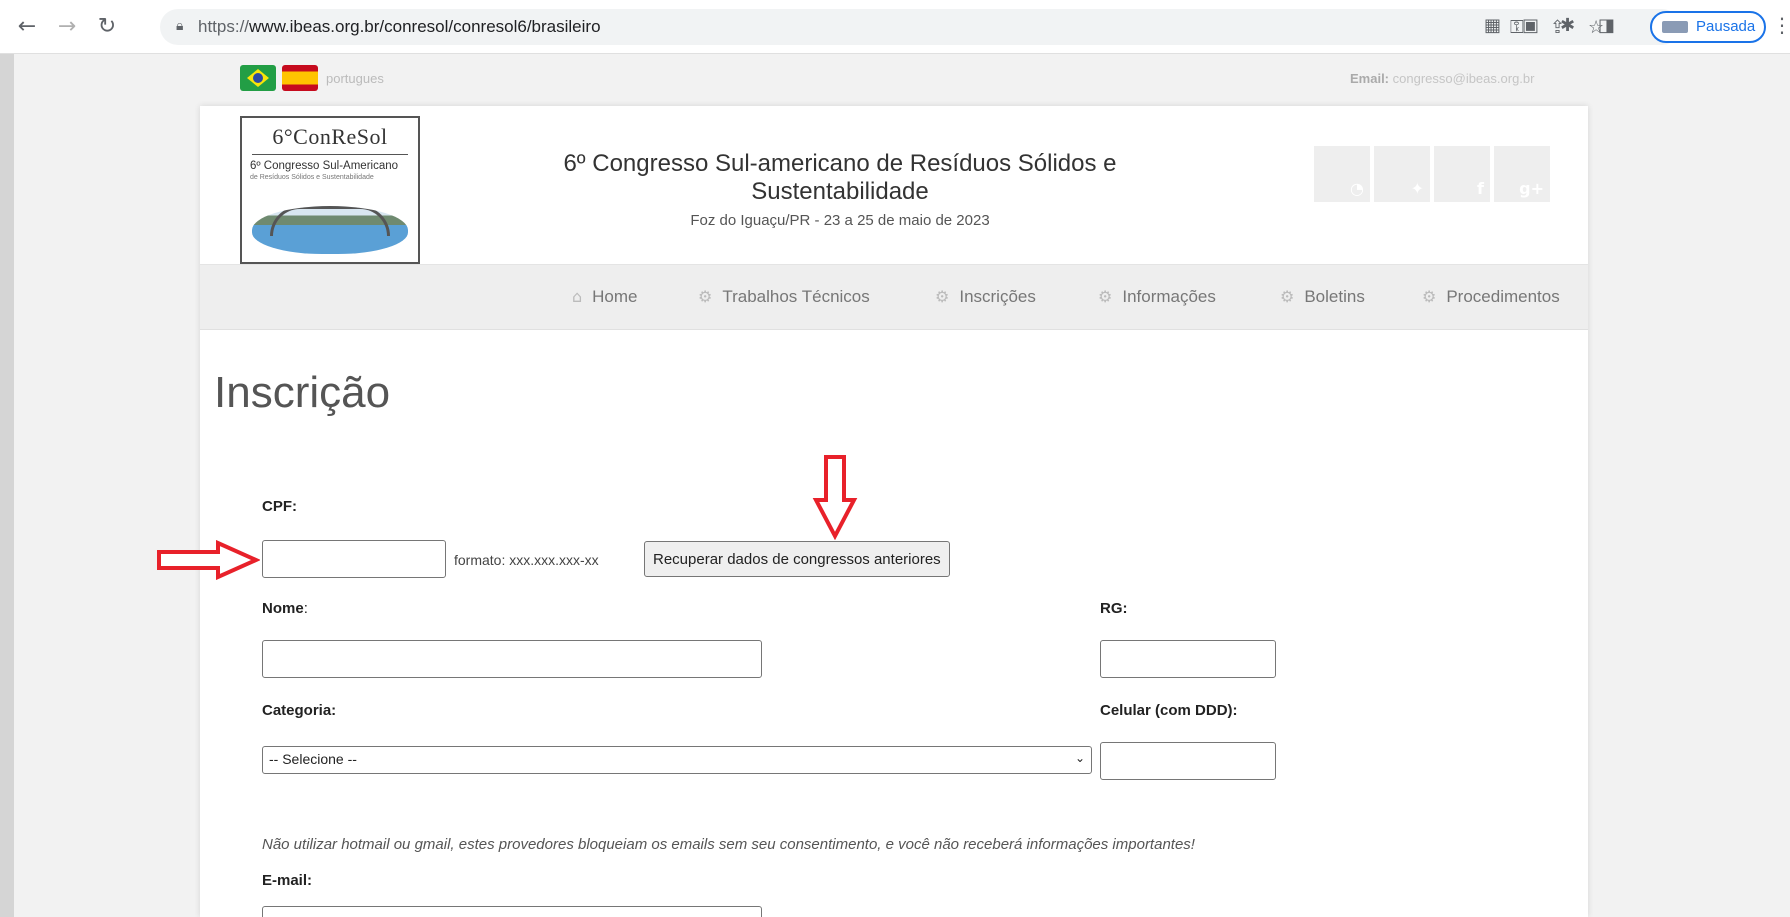  Describe the element at coordinates (305, 608) in the screenshot. I see `nome-label-colon: :` at that location.